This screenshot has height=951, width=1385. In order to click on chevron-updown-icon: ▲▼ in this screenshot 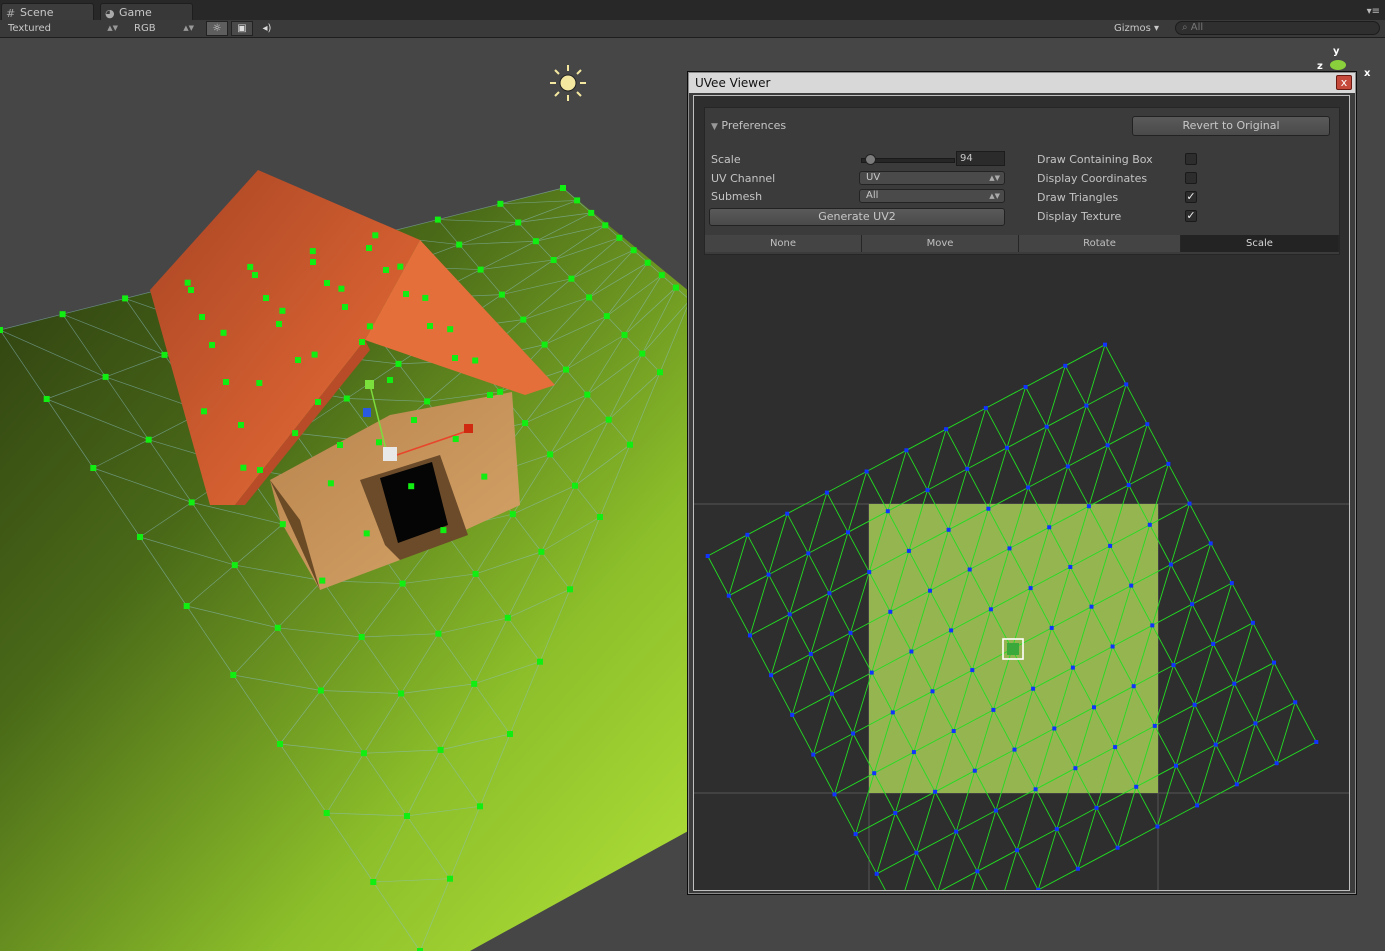, I will do `click(188, 28)`.